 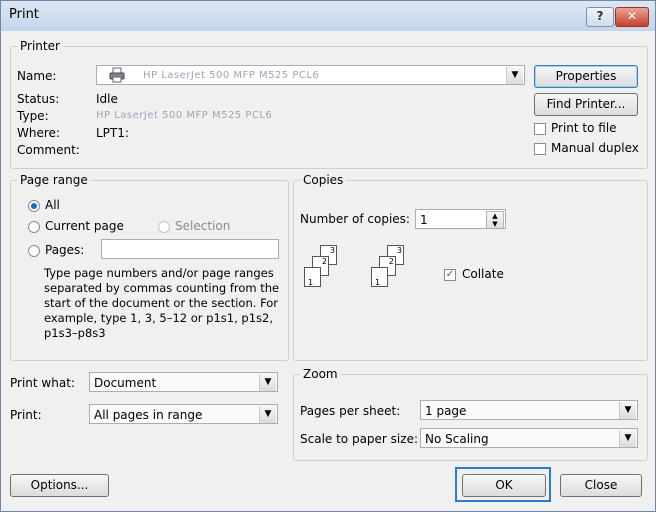 What do you see at coordinates (64, 250) in the screenshot?
I see `pages-label: Pages:` at bounding box center [64, 250].